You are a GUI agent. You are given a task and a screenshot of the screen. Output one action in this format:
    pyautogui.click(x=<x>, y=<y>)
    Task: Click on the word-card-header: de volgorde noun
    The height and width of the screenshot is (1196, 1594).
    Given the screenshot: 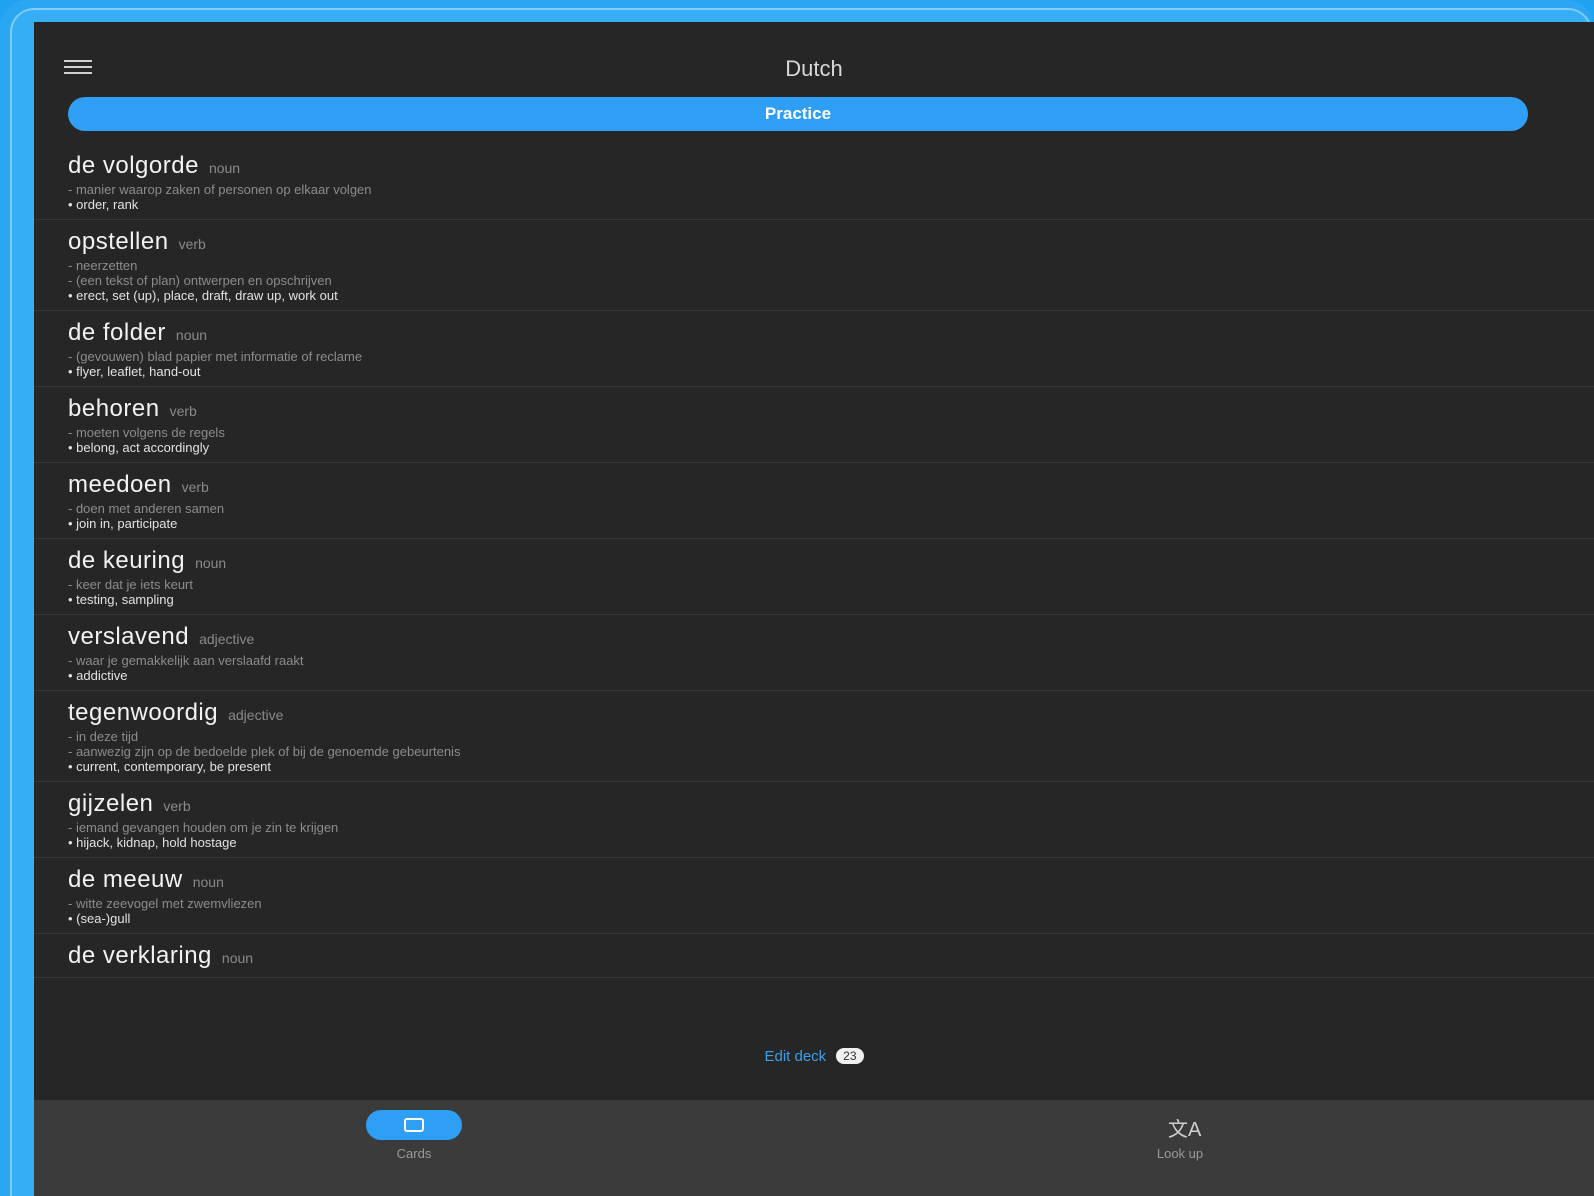 What is the action you would take?
    pyautogui.click(x=814, y=167)
    